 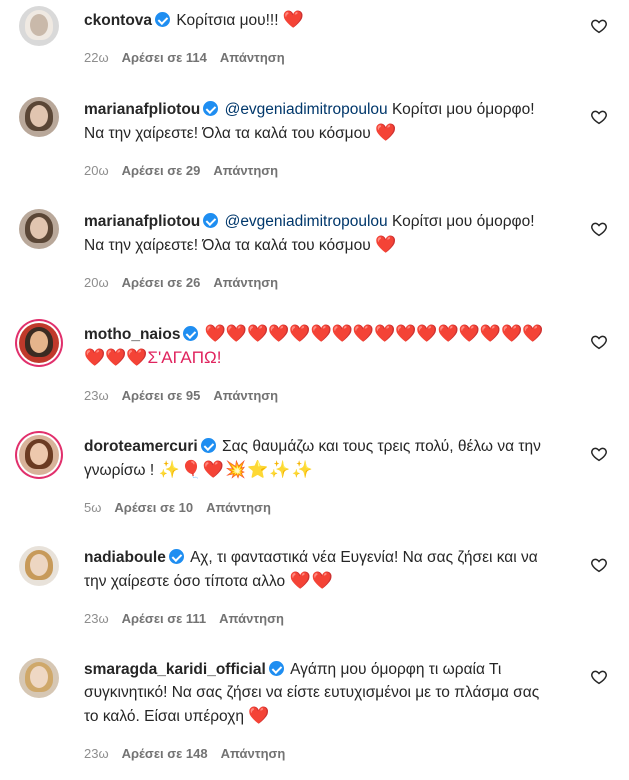 I want to click on likes-count: Αρέσει σε 111, so click(x=164, y=618).